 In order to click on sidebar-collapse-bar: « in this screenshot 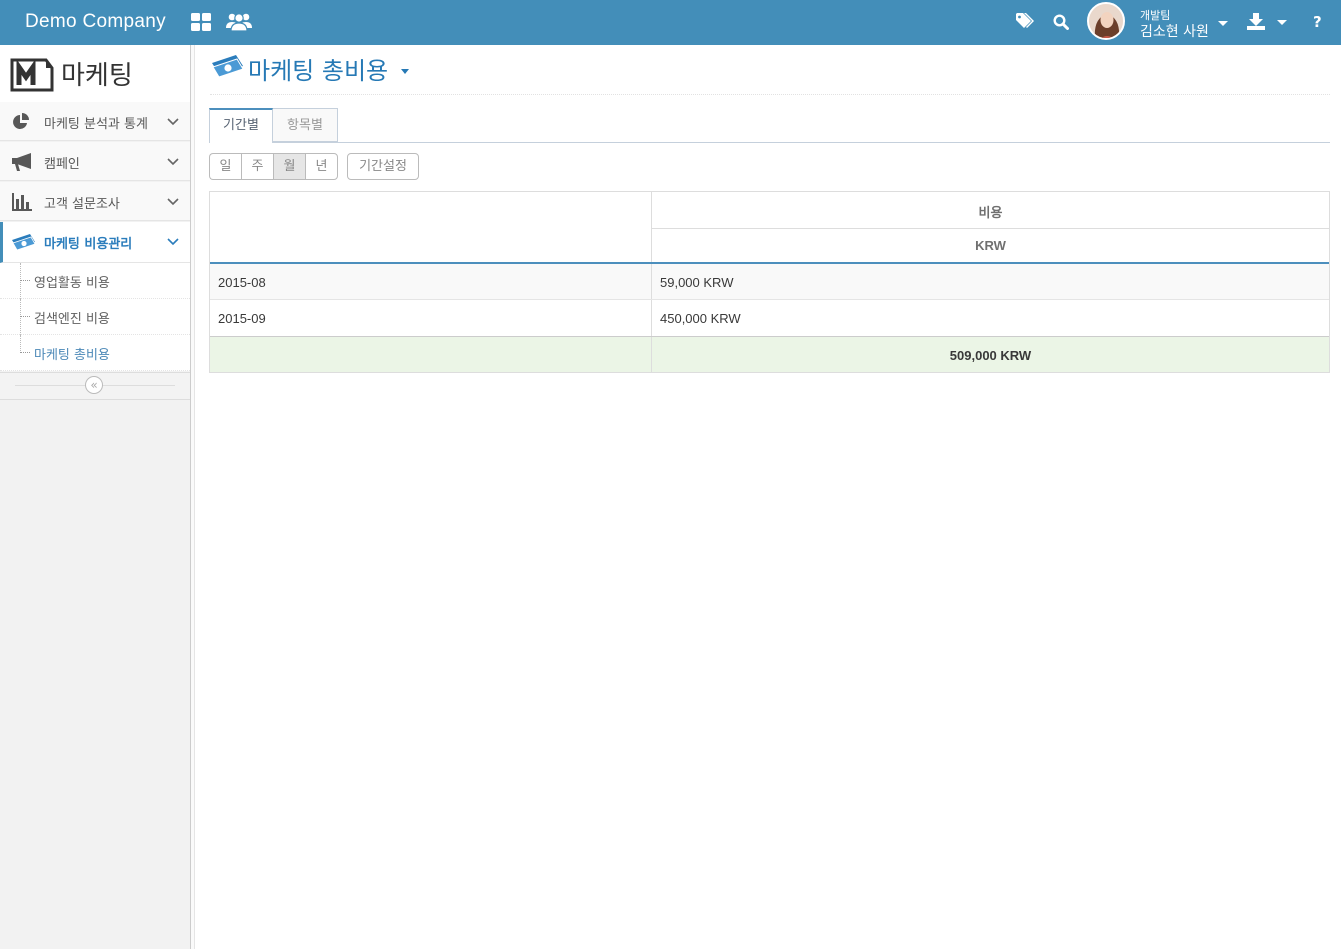, I will do `click(95, 386)`.